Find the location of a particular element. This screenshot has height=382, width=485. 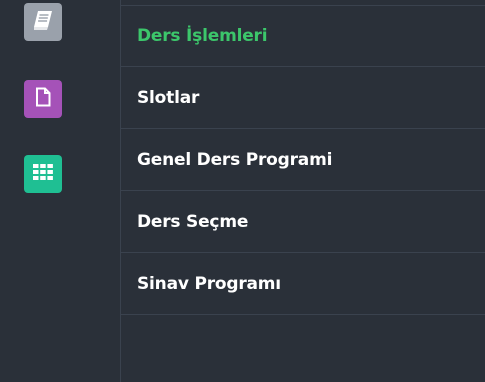

menu-item-slotlar: Slotlar is located at coordinates (303, 98).